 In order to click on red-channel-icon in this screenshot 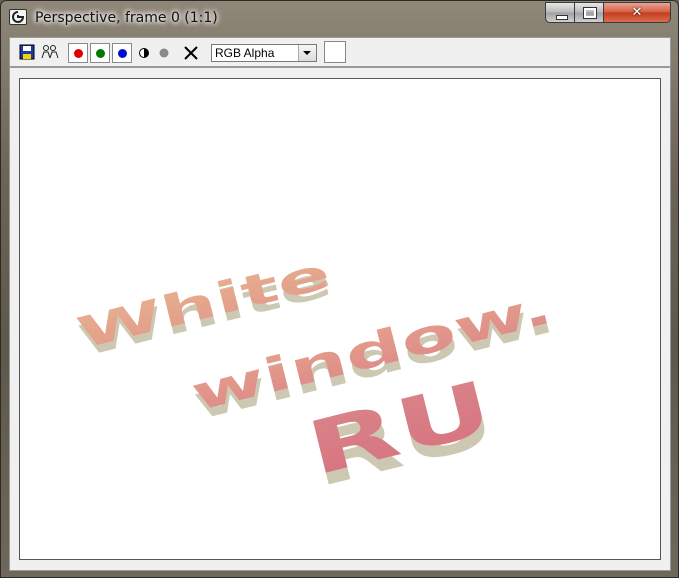, I will do `click(78, 53)`.